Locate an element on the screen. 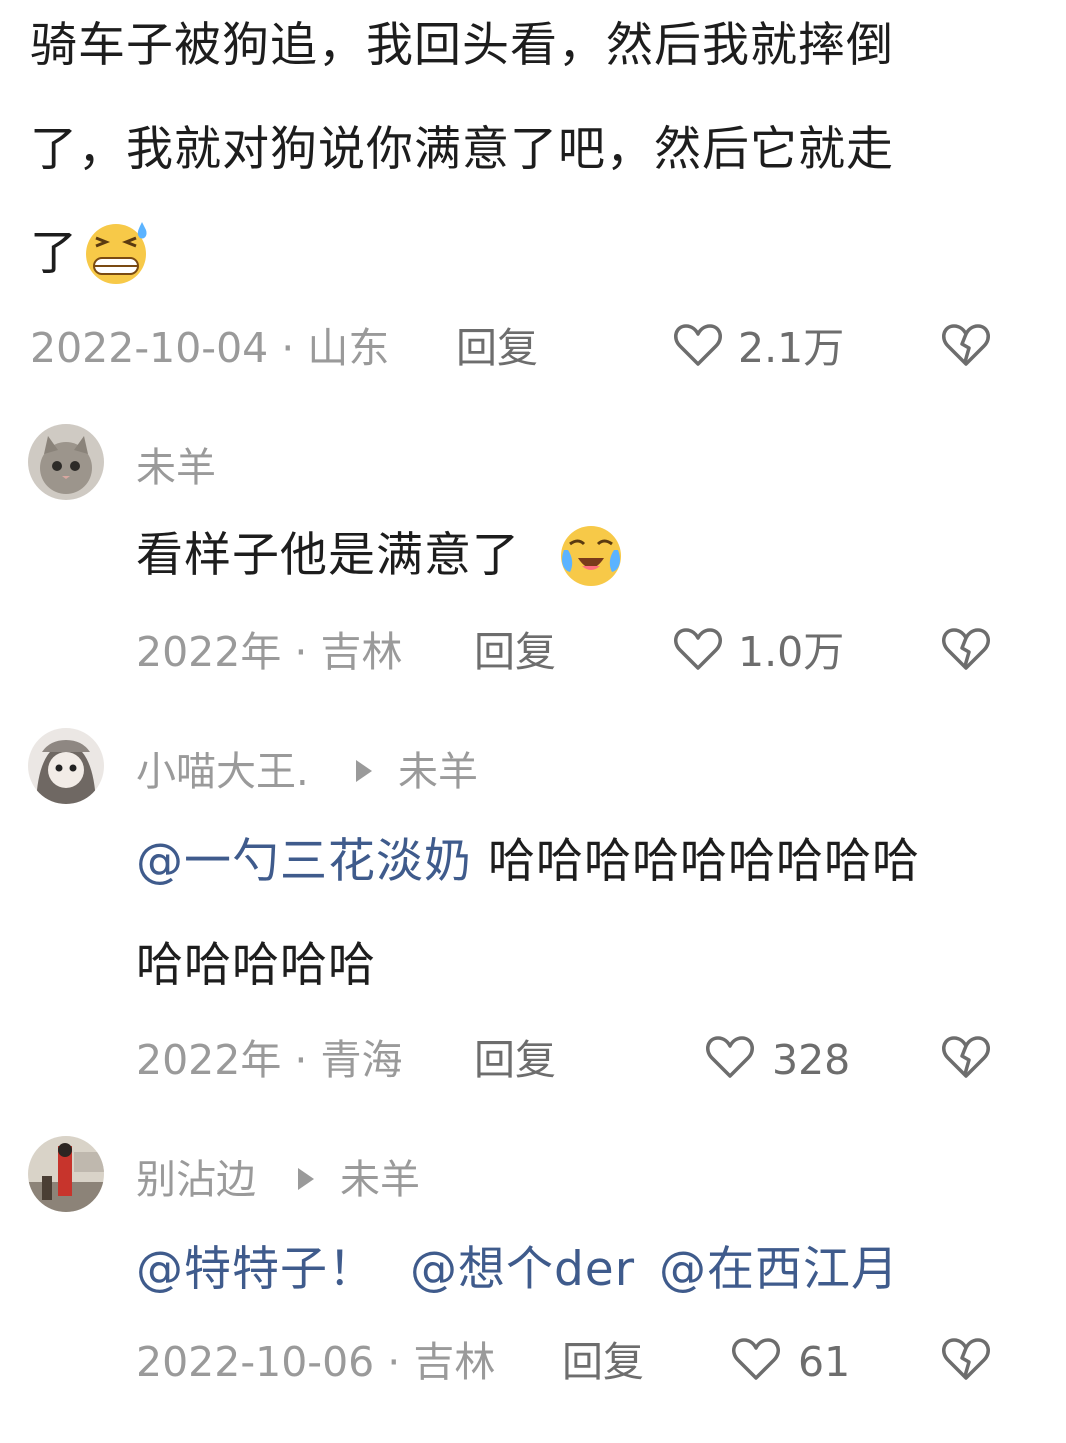 The width and height of the screenshot is (1066, 1443). mention-link: @一勺三花淡奶 is located at coordinates (304, 861).